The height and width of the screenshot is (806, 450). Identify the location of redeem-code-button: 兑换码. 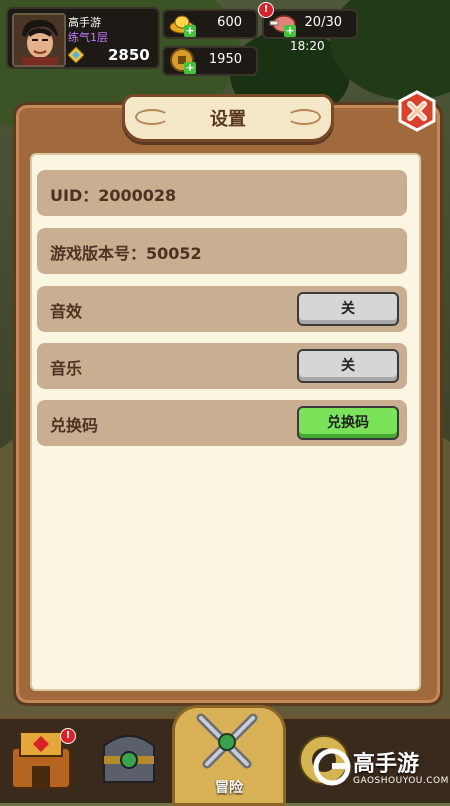
(348, 423).